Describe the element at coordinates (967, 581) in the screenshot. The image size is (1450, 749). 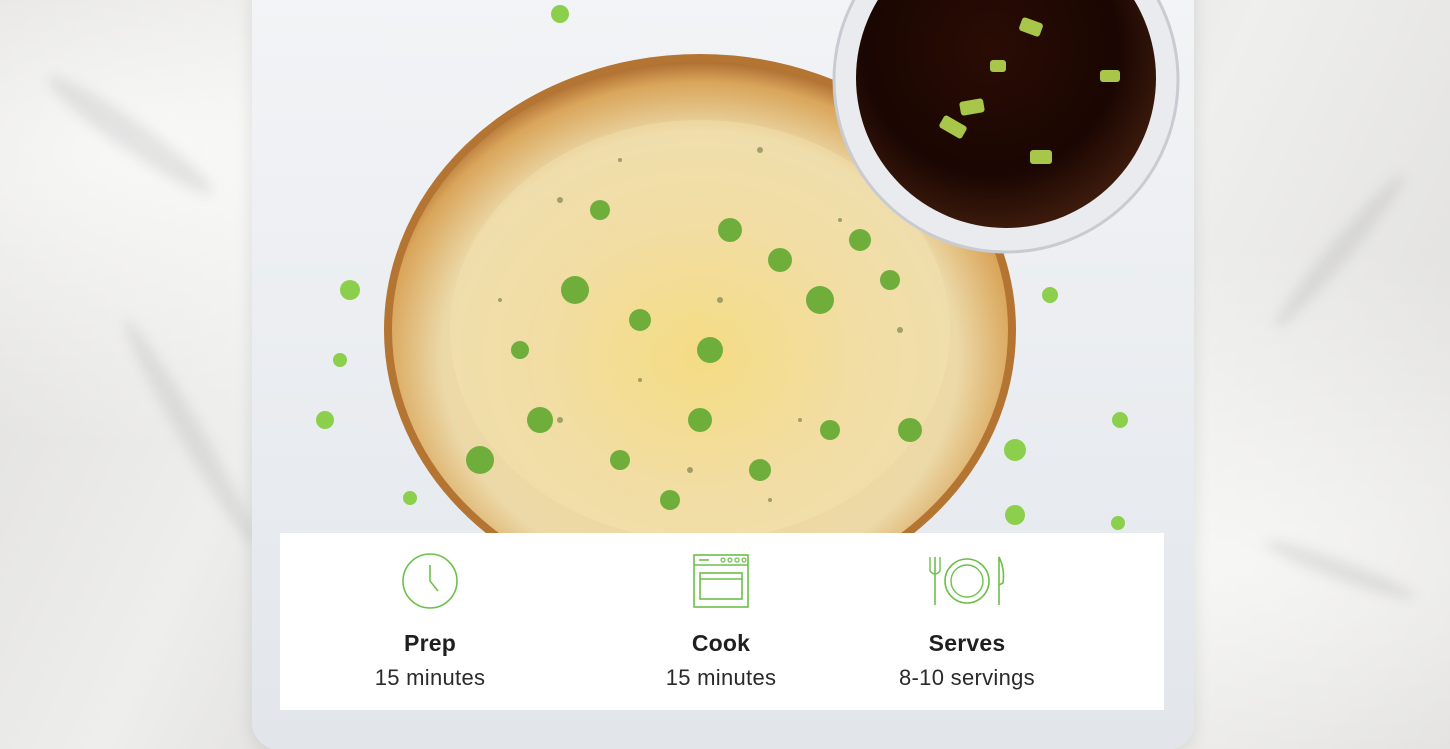
I see `plate-cutlery-icon` at that location.